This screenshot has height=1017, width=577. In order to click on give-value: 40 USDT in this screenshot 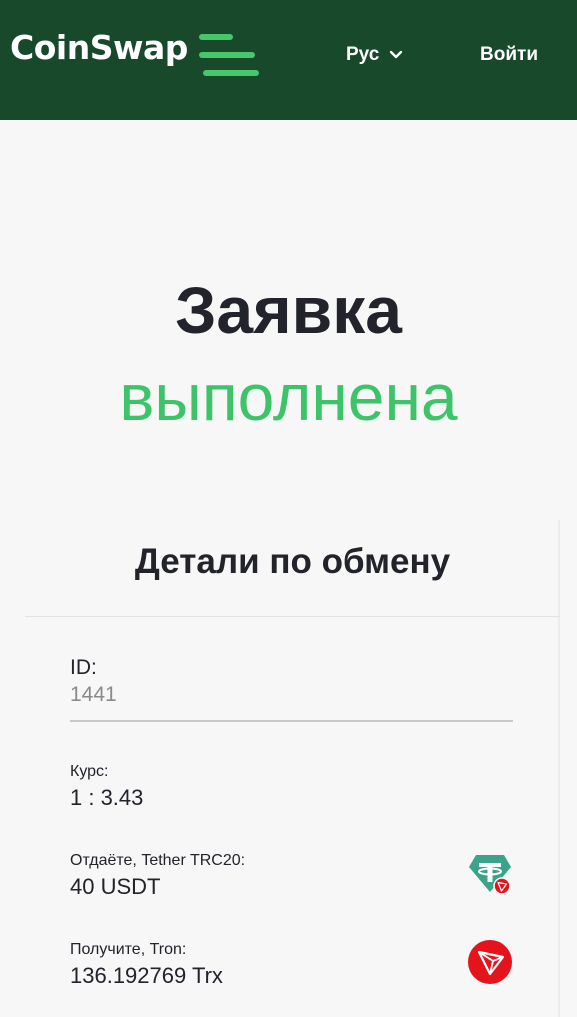, I will do `click(115, 886)`.